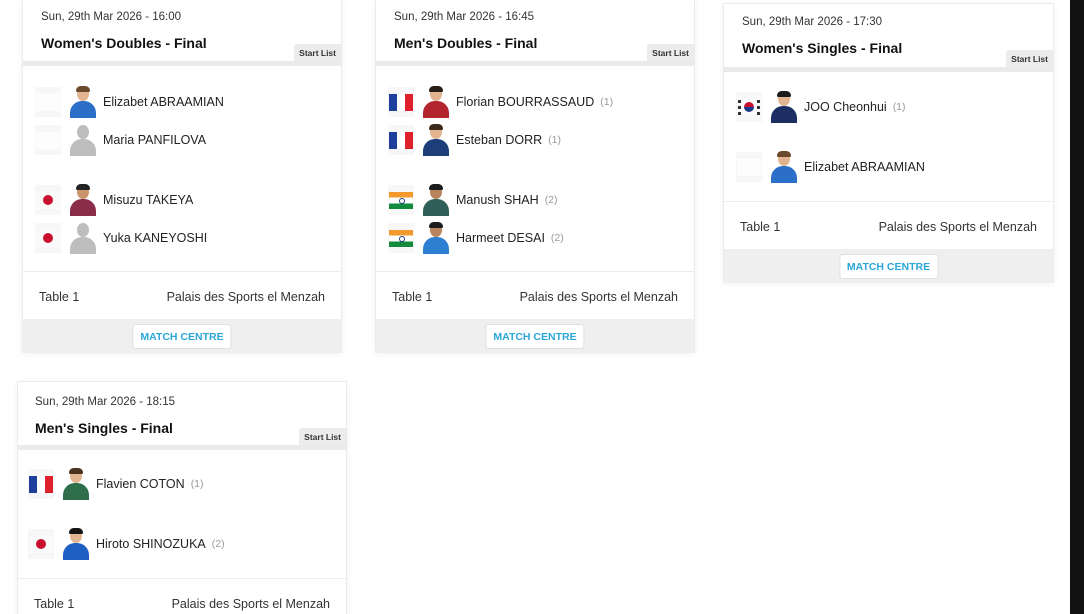 Image resolution: width=1084 pixels, height=614 pixels. Describe the element at coordinates (812, 22) in the screenshot. I see `match-date: Sun, 29th Mar 2026 - 17:30` at that location.